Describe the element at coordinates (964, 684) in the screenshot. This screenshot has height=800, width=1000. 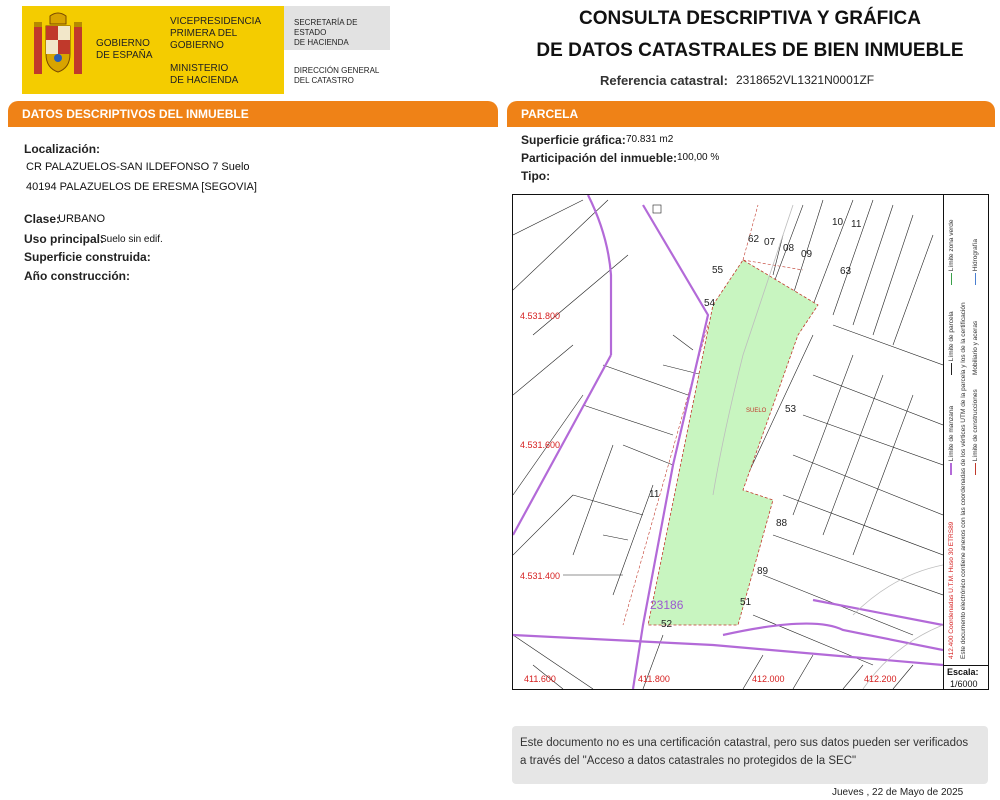
I see `scale-value: 1/6000` at that location.